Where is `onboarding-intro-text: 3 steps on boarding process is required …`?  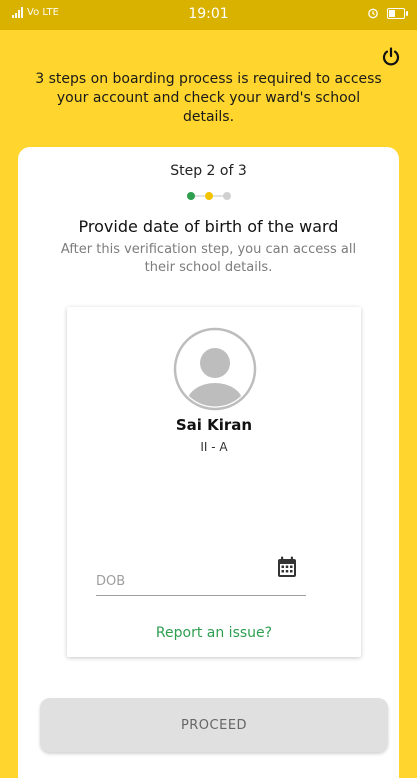
onboarding-intro-text: 3 steps on boarding process is required … is located at coordinates (208, 98).